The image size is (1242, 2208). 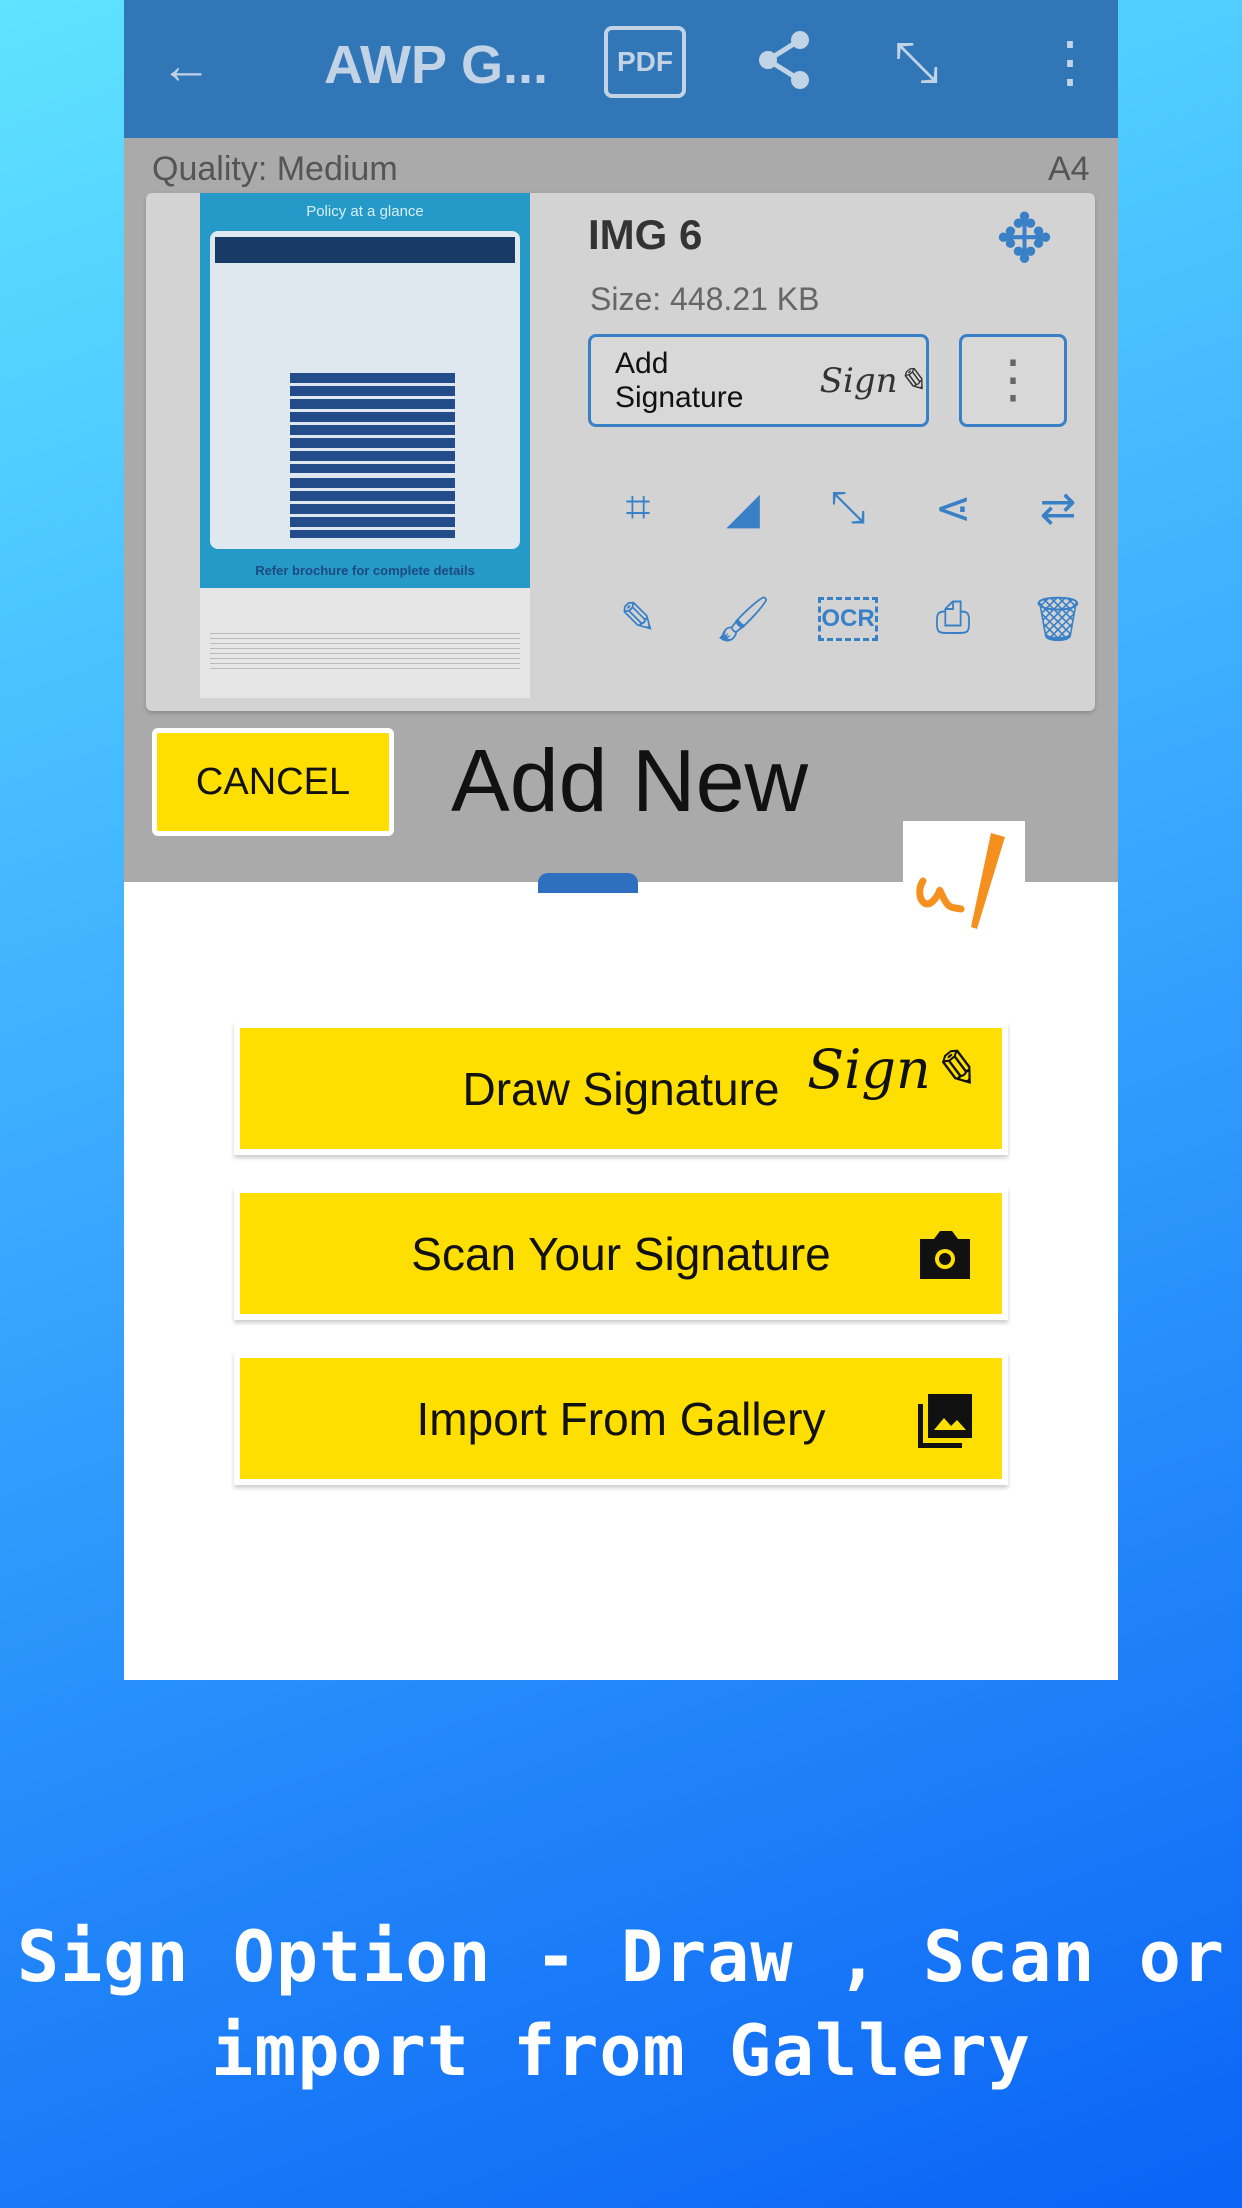 I want to click on import-gallery-button: Import From Gallery, so click(x=621, y=1418).